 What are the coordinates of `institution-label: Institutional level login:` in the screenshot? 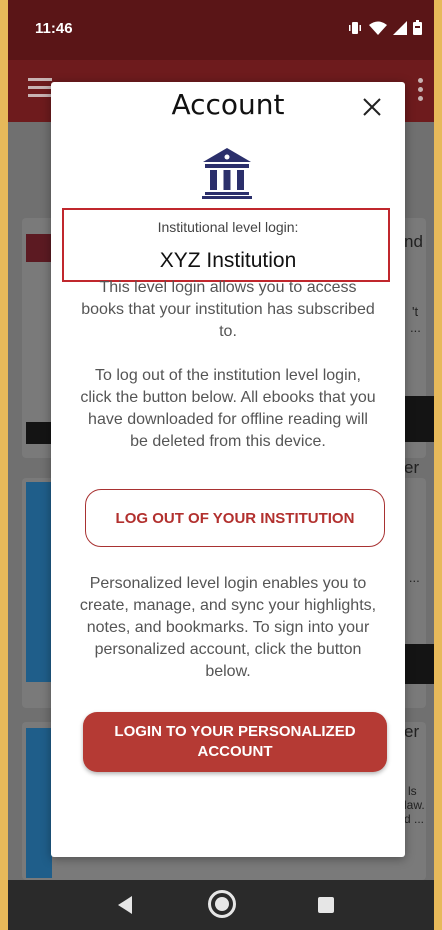 It's located at (228, 227).